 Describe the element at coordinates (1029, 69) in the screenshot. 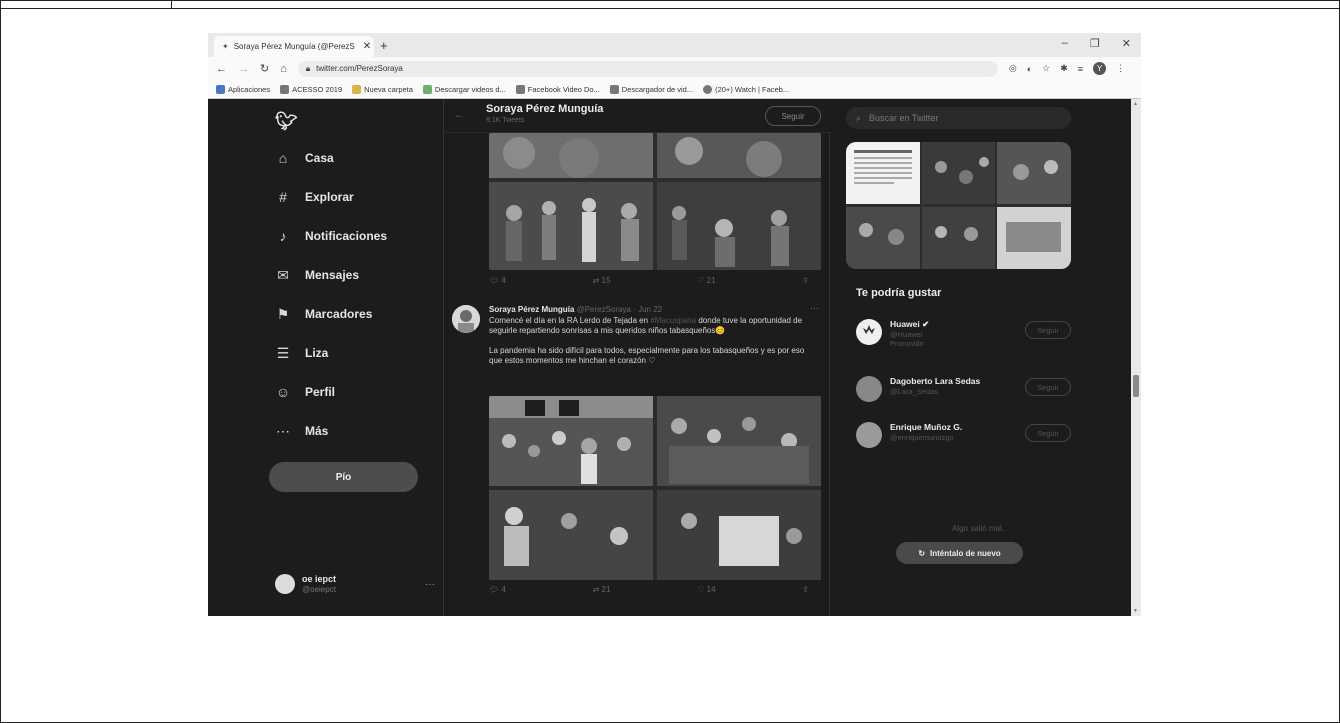

I see `extension-icon: ◐` at that location.